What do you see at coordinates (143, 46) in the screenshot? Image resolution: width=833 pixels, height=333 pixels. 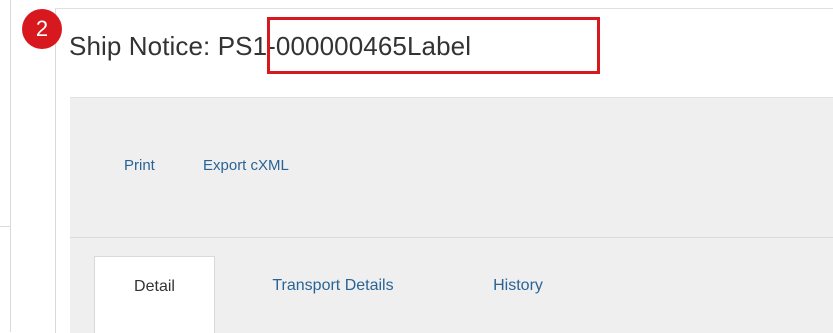 I see `title-prefix: Ship Notice:` at bounding box center [143, 46].